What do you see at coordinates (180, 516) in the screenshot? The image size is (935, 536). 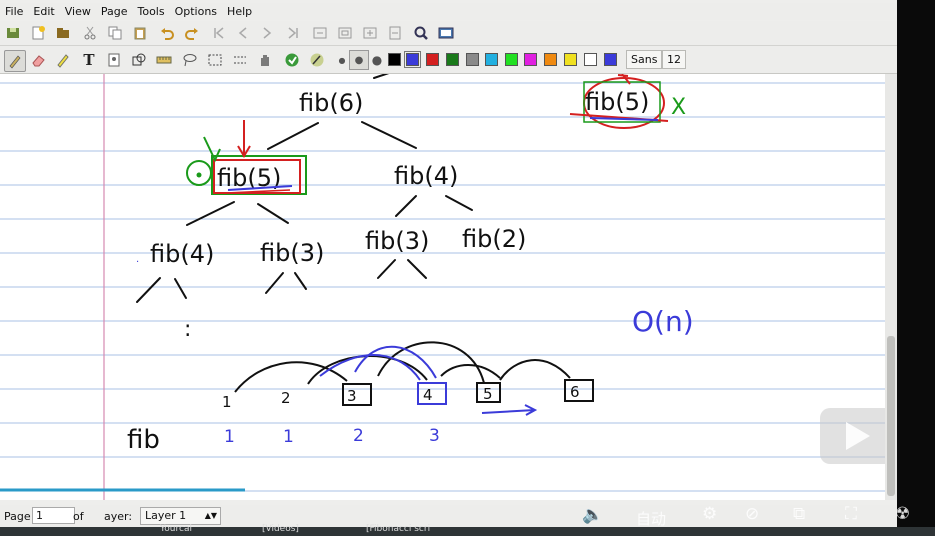 I see `layer-select: Layer 1 ▲▼` at bounding box center [180, 516].